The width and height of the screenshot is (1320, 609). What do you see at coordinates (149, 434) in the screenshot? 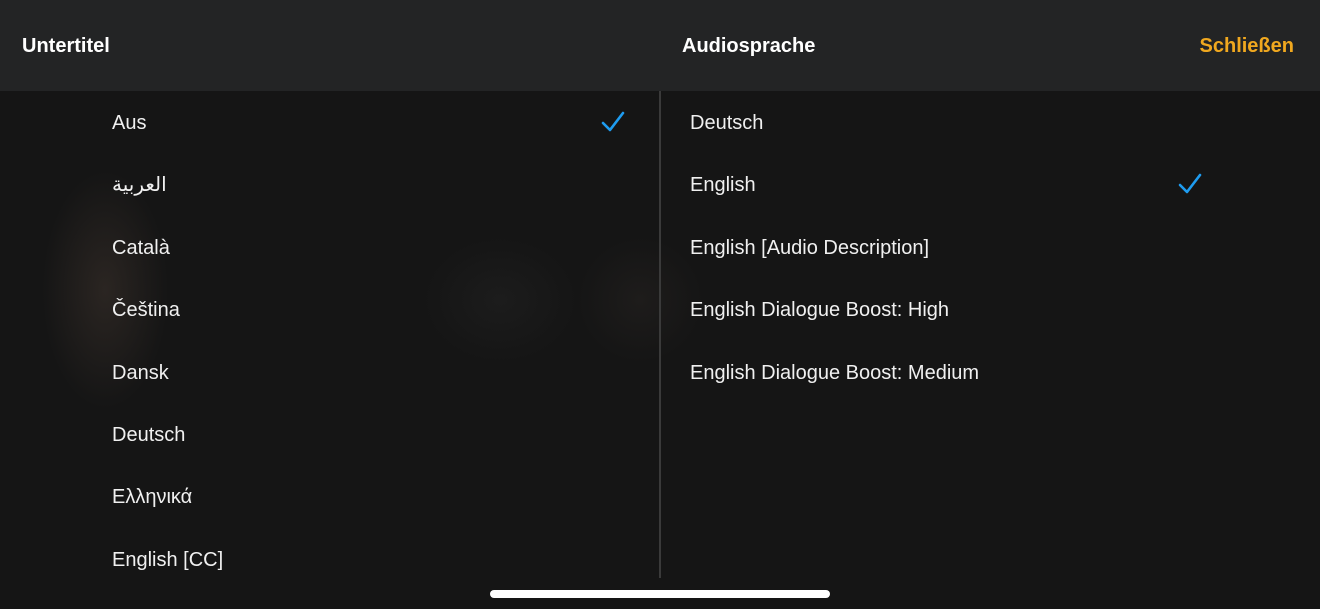
I see `subtitle-option-label: Deutsch` at bounding box center [149, 434].